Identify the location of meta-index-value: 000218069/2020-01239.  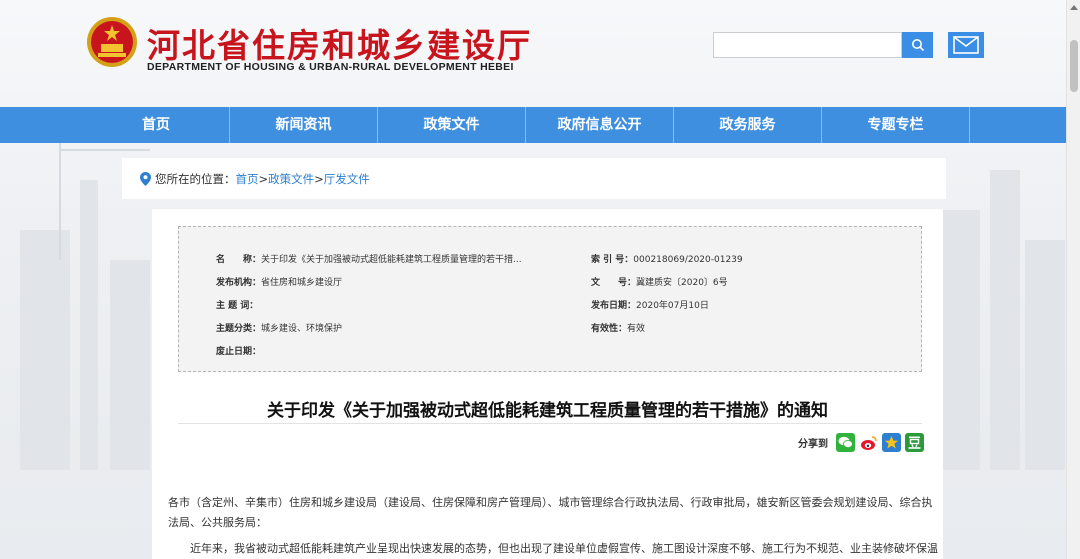
(688, 260).